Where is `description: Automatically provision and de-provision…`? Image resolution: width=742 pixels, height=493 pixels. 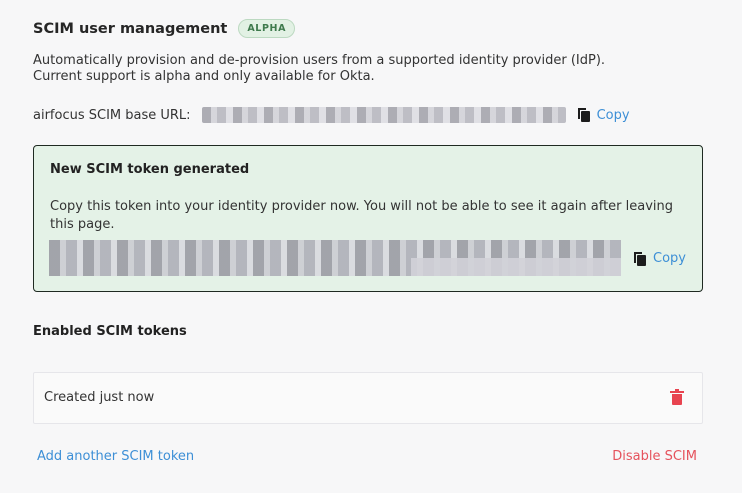 description: Automatically provision and de-provision… is located at coordinates (319, 69).